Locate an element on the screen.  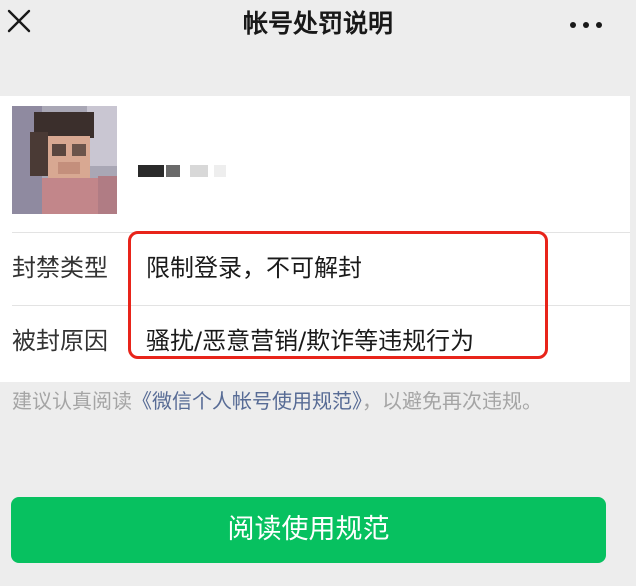
nav-bar: 帐号处罚说明 is located at coordinates (318, 35).